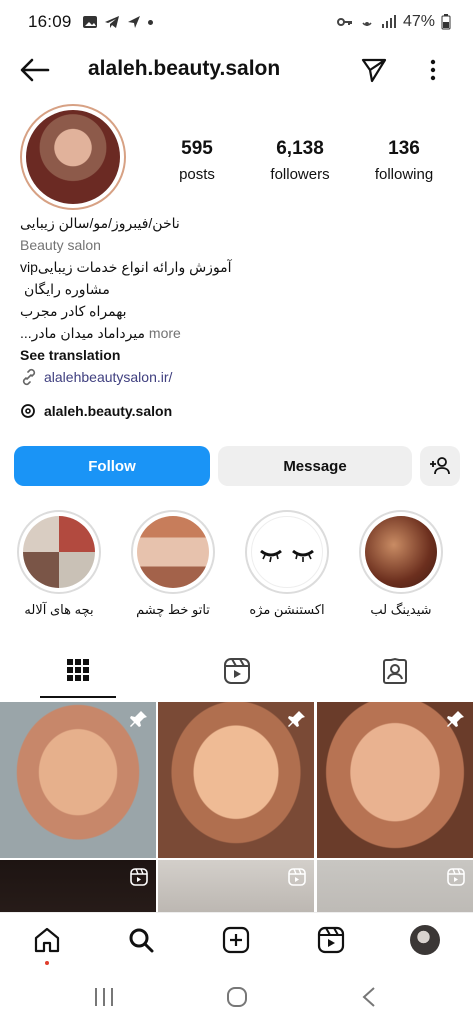 The width and height of the screenshot is (473, 1024). I want to click on profile-category: Beauty salon, so click(60, 245).